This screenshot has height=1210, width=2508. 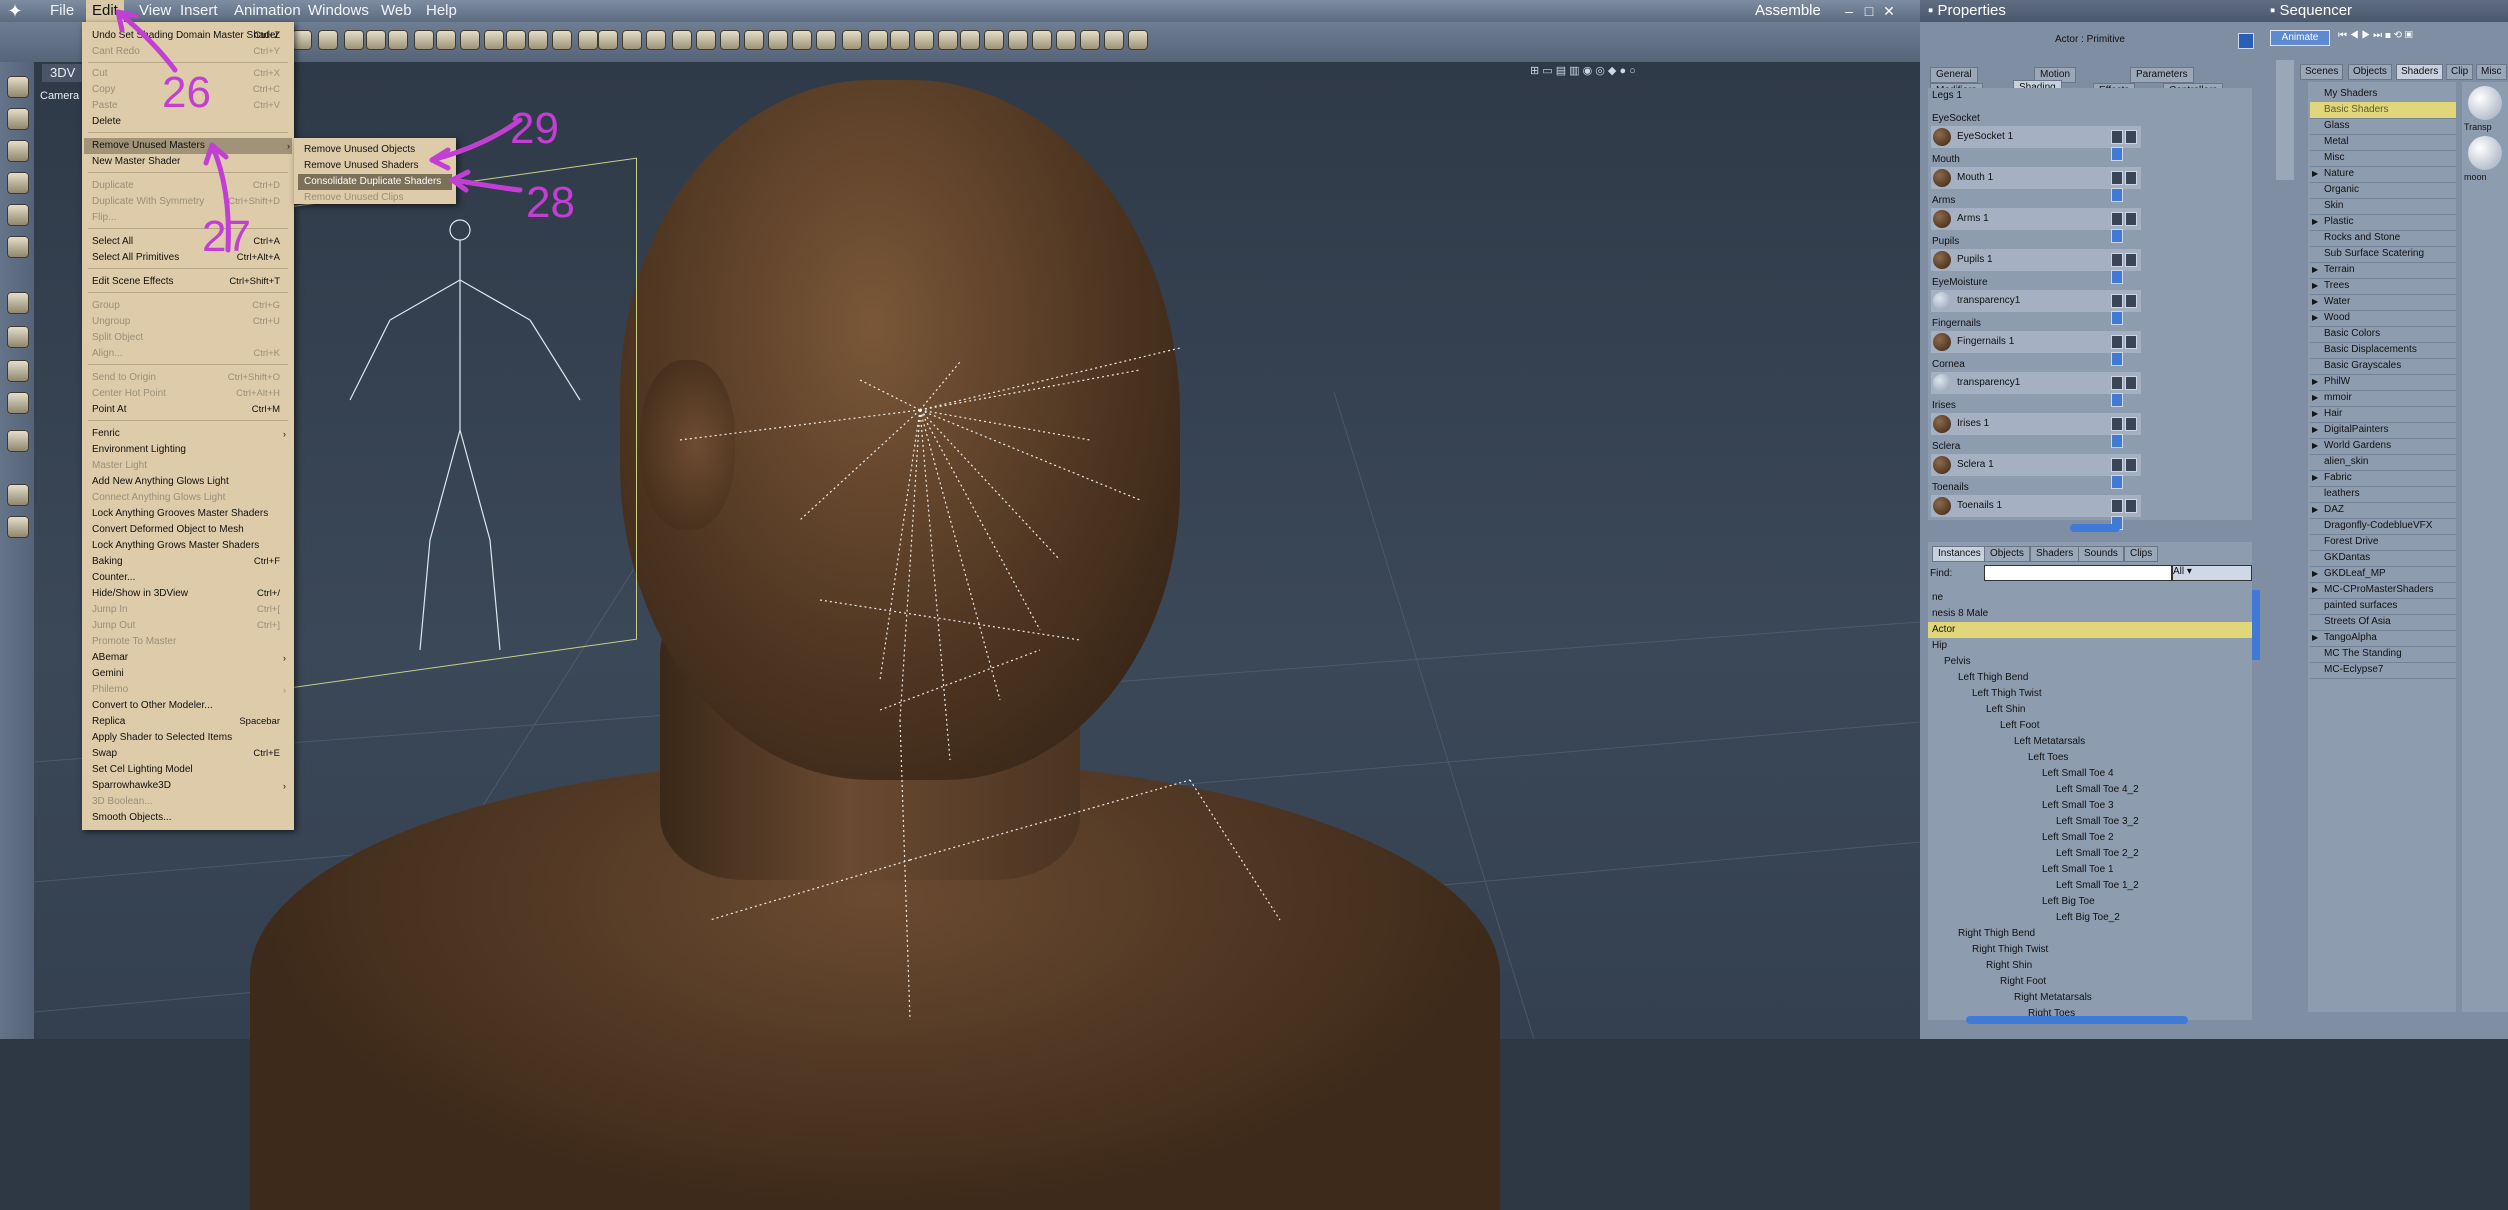 I want to click on library-folder-item: ▶ MC-CProMasterShaders, so click(x=2383, y=590).